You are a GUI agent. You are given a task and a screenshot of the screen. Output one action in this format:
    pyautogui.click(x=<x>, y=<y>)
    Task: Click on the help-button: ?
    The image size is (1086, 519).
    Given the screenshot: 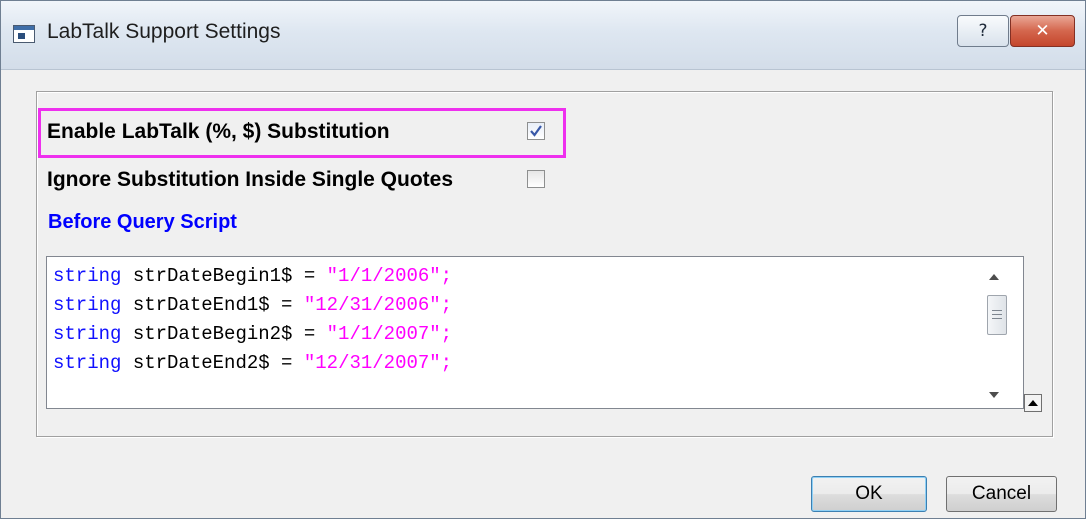 What is the action you would take?
    pyautogui.click(x=983, y=31)
    